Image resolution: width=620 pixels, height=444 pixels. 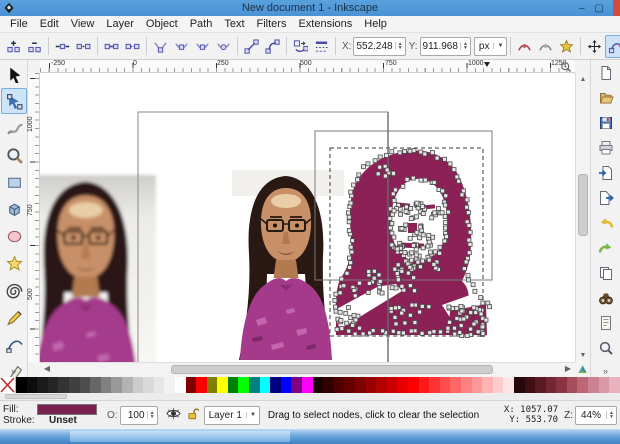 What do you see at coordinates (14, 155) in the screenshot?
I see `zoom-tool` at bounding box center [14, 155].